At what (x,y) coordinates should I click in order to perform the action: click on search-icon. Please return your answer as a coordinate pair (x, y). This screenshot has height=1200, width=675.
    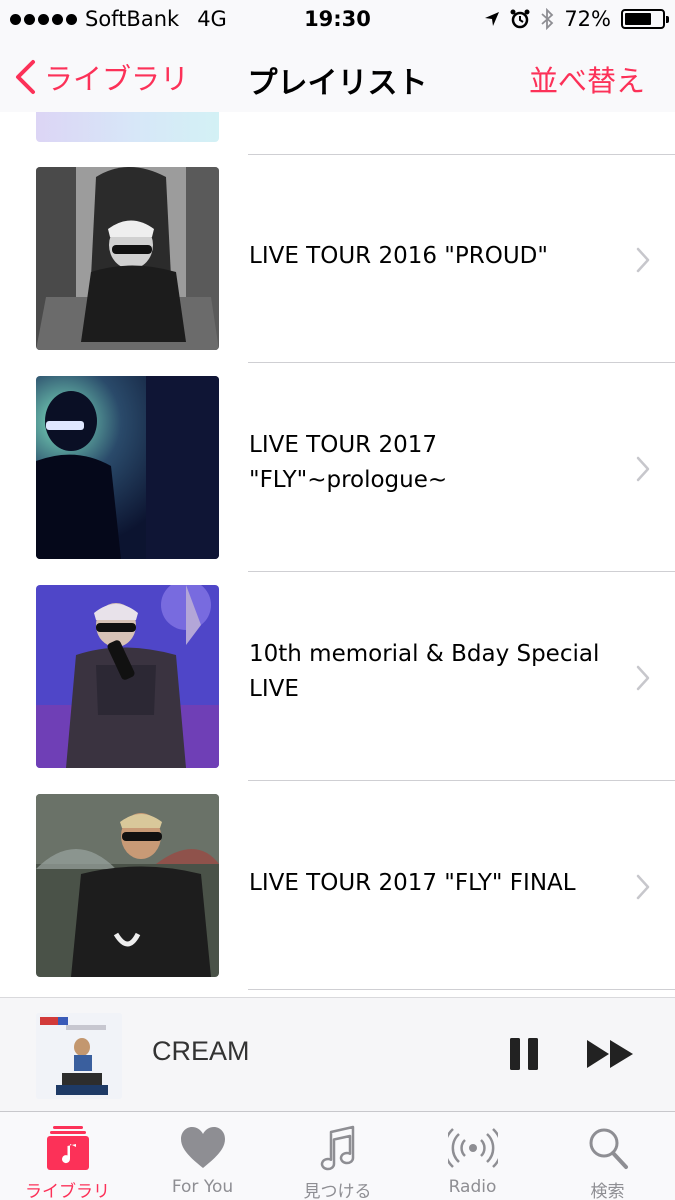
    Looking at the image, I should click on (608, 1148).